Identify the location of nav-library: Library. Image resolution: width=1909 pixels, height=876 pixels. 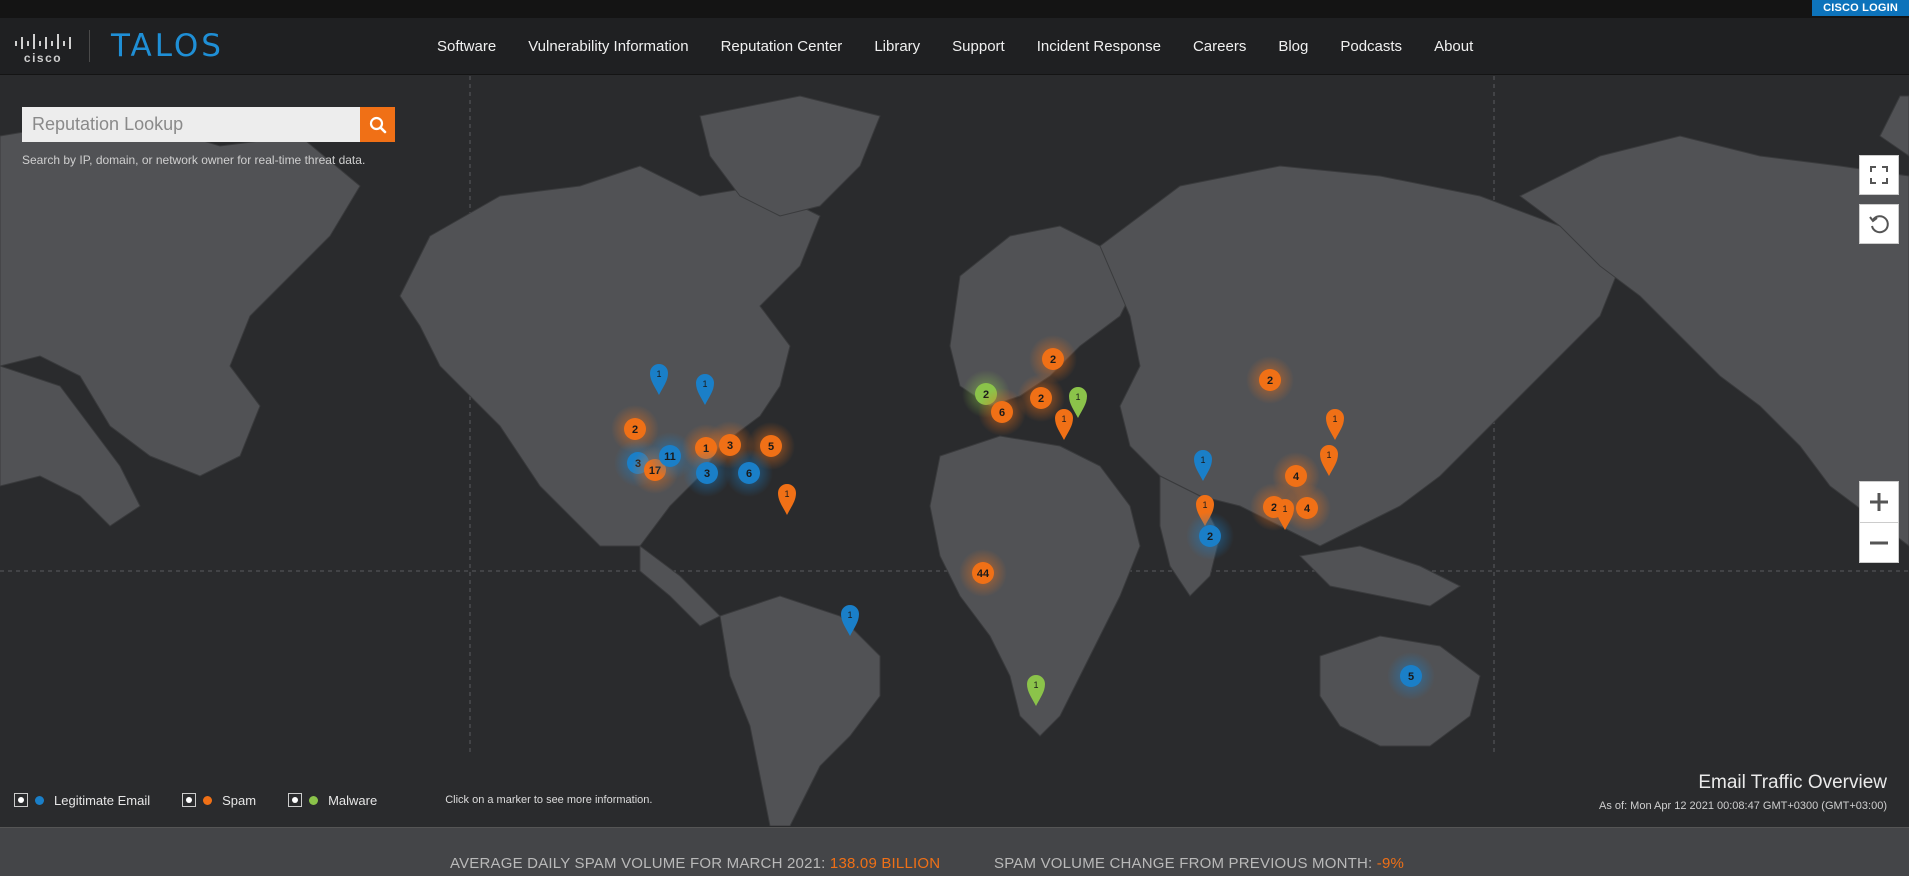
(897, 46).